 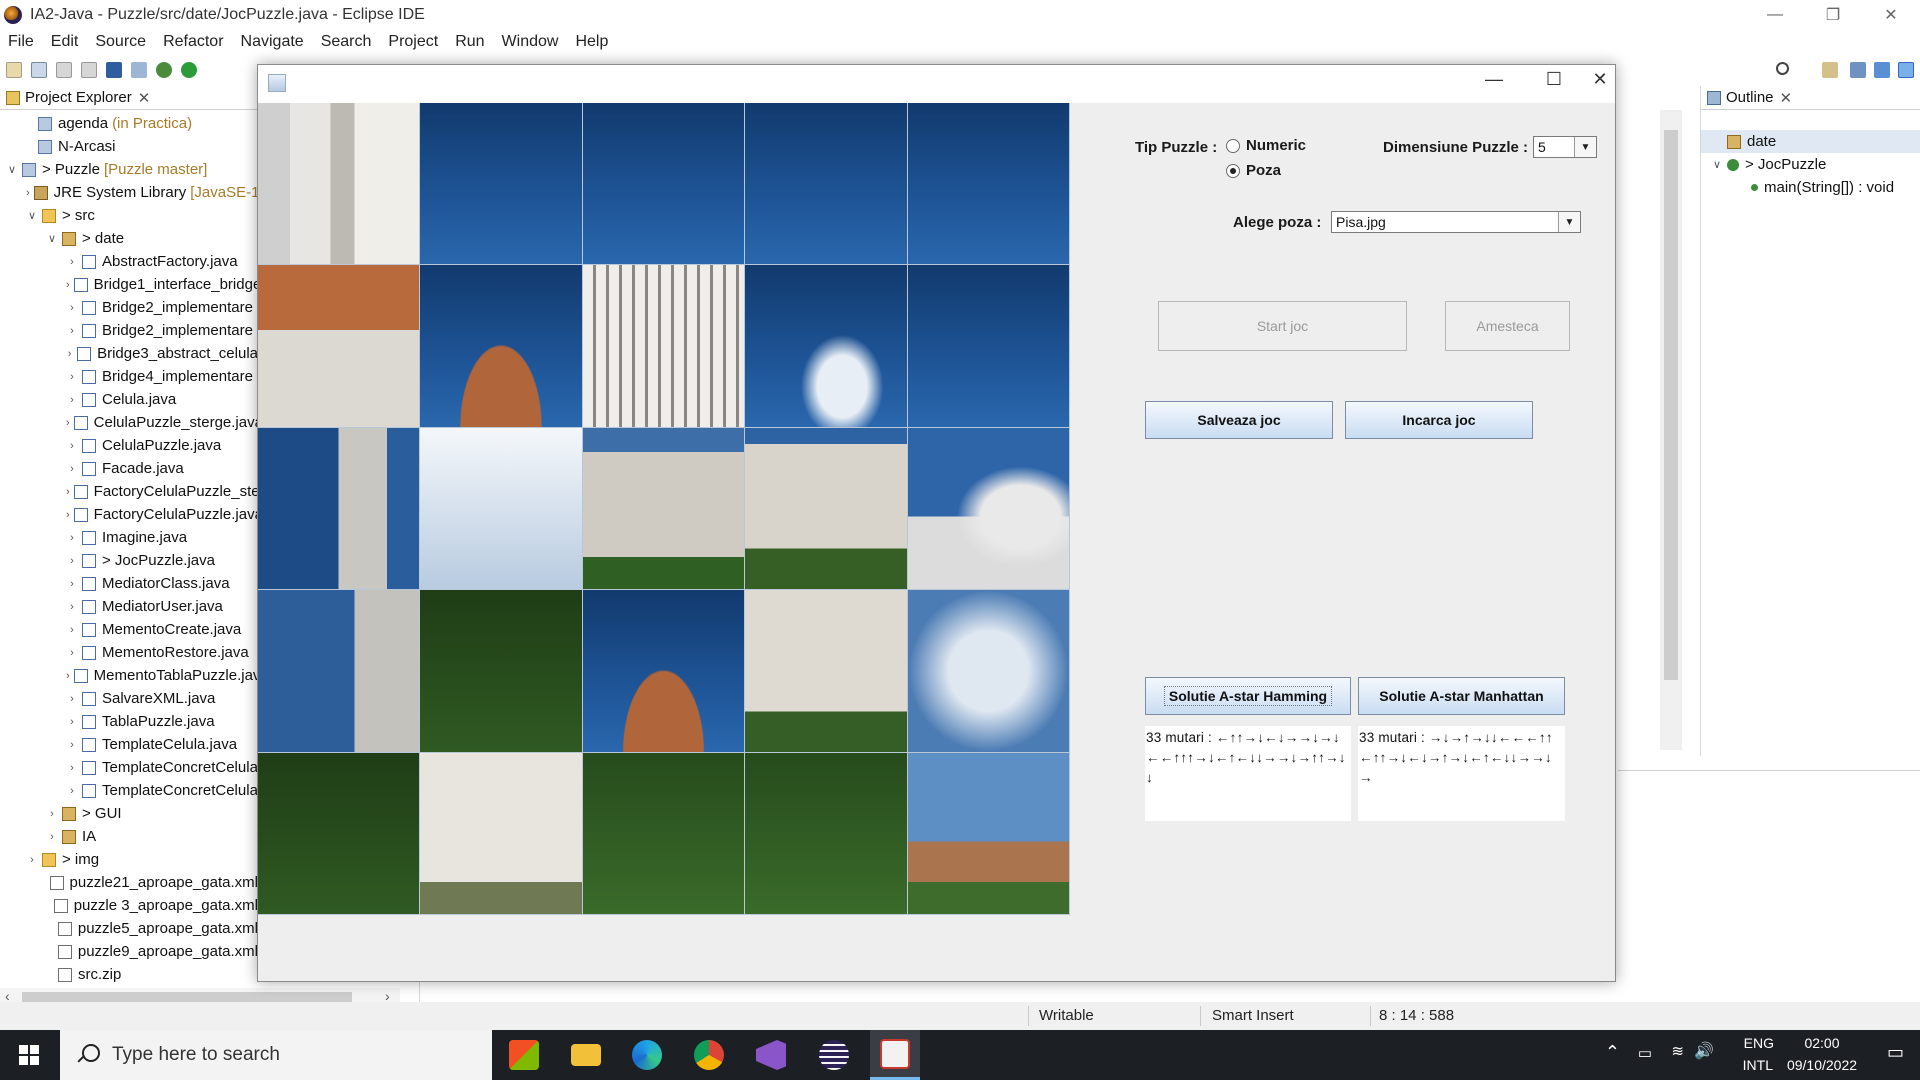 I want to click on tree-item: › Bridge2_implementare, so click(x=129, y=330).